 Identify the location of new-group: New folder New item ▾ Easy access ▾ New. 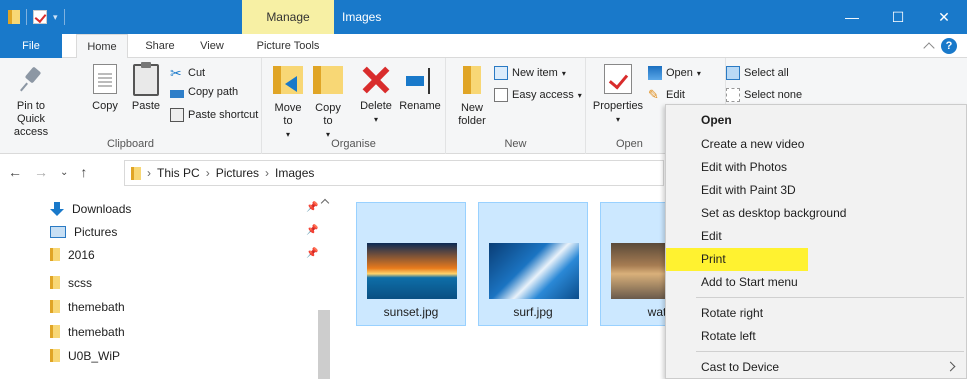
(516, 106).